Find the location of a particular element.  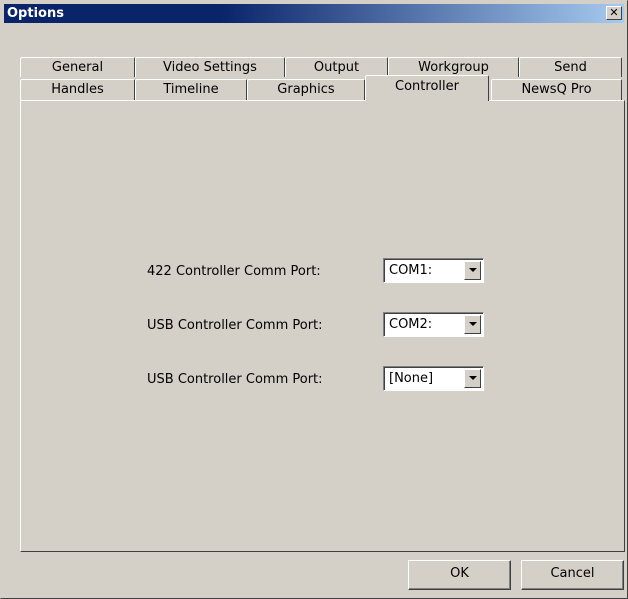

comm-port-usb-1-select: COM2: is located at coordinates (433, 324).